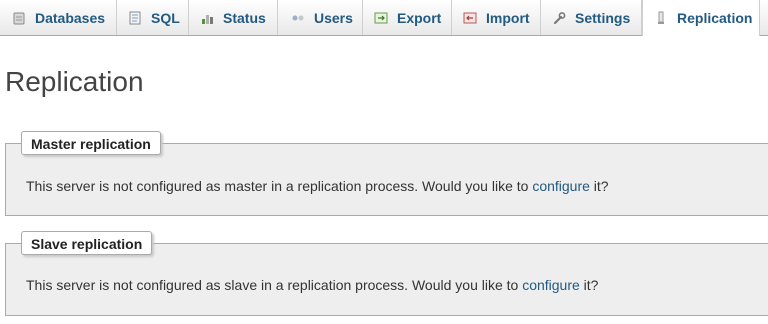  What do you see at coordinates (508, 17) in the screenshot?
I see `tab-label: Import` at bounding box center [508, 17].